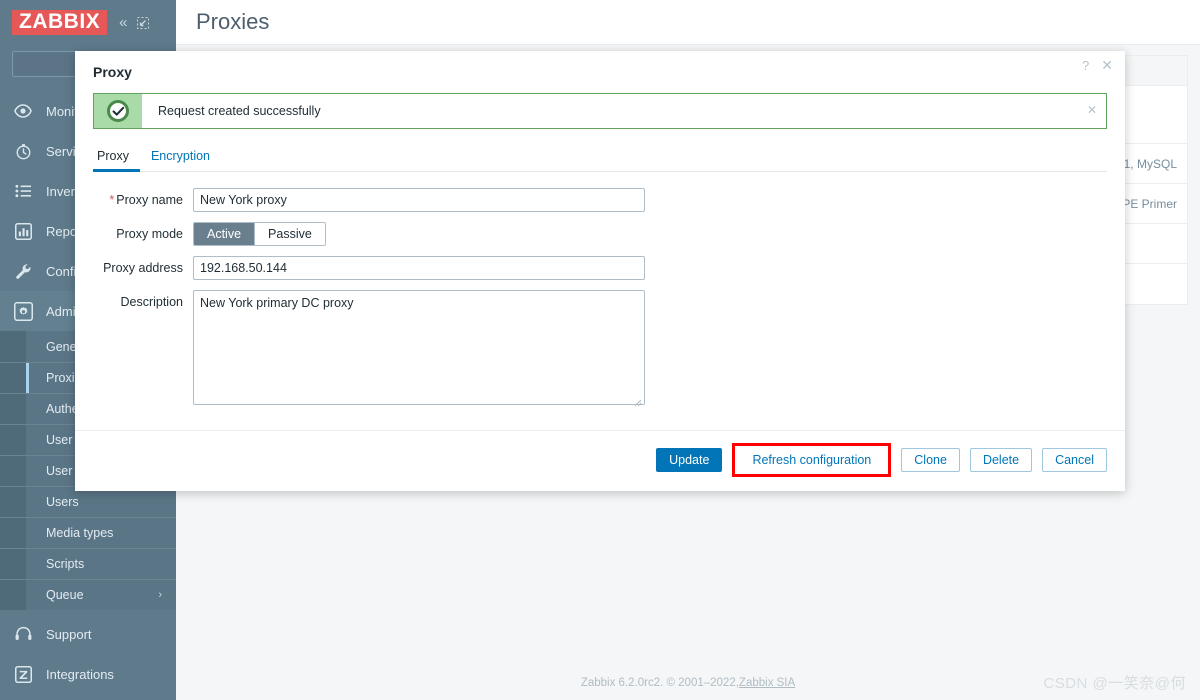  I want to click on zabbix-logo: ZABBIX, so click(60, 22).